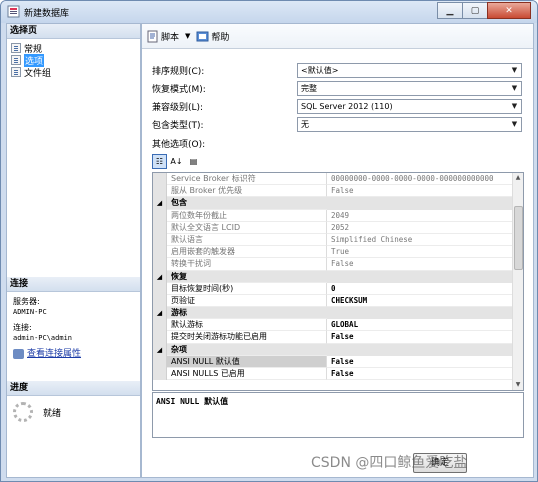  Describe the element at coordinates (247, 191) in the screenshot. I see `property-name: 服从 Broker 优先级` at that location.